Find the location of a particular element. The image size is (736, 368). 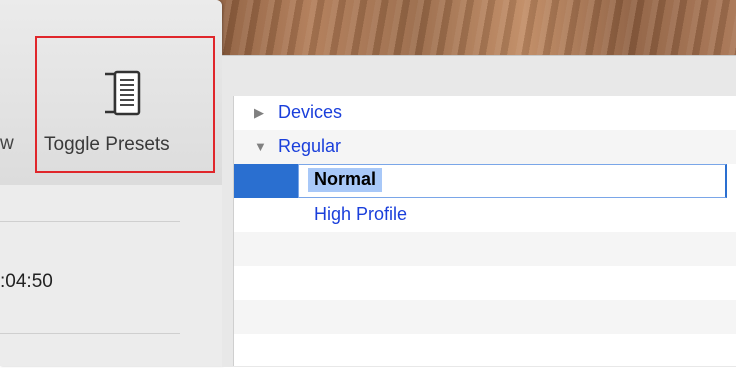

preset-group-label: Devices is located at coordinates (310, 112).